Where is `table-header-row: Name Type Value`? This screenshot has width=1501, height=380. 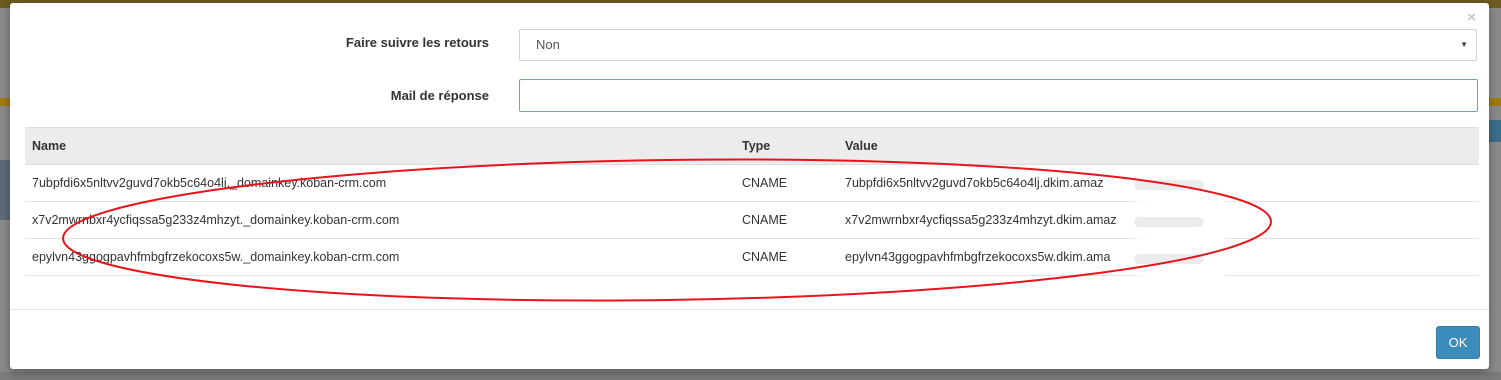
table-header-row: Name Type Value is located at coordinates (752, 146).